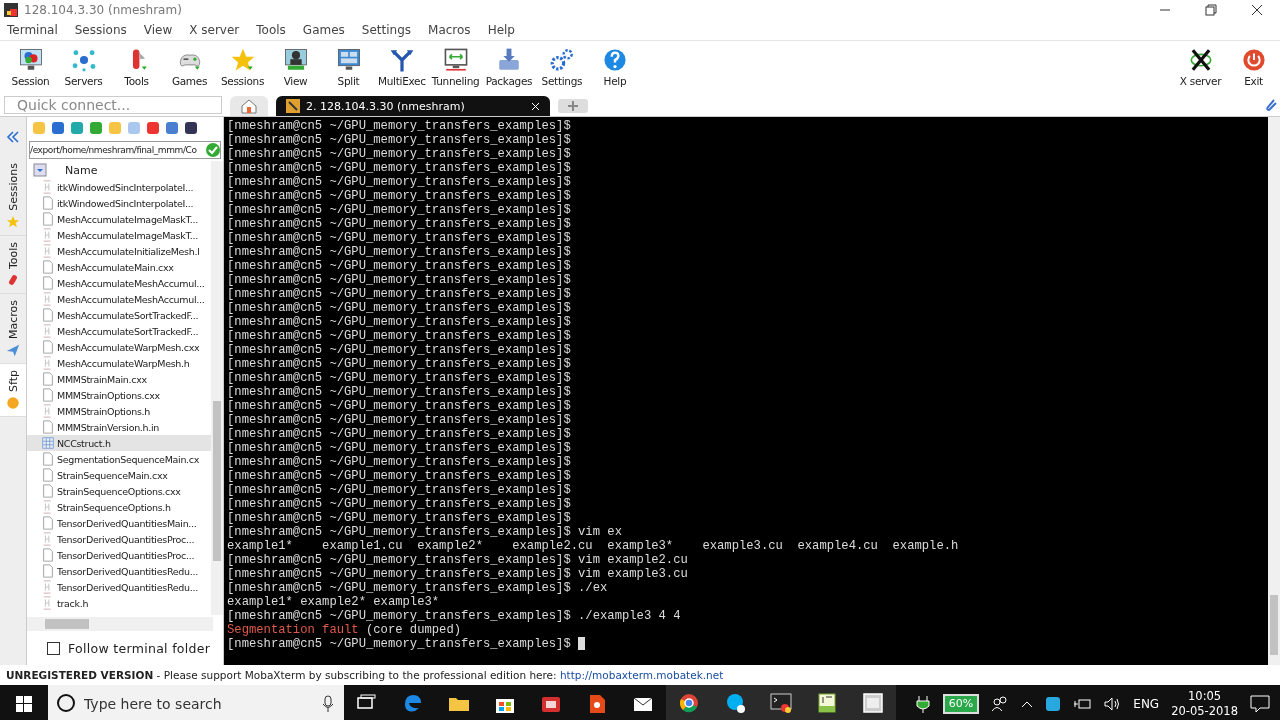 The image size is (1280, 720). What do you see at coordinates (509, 67) in the screenshot?
I see `toolbar-button: Packages` at bounding box center [509, 67].